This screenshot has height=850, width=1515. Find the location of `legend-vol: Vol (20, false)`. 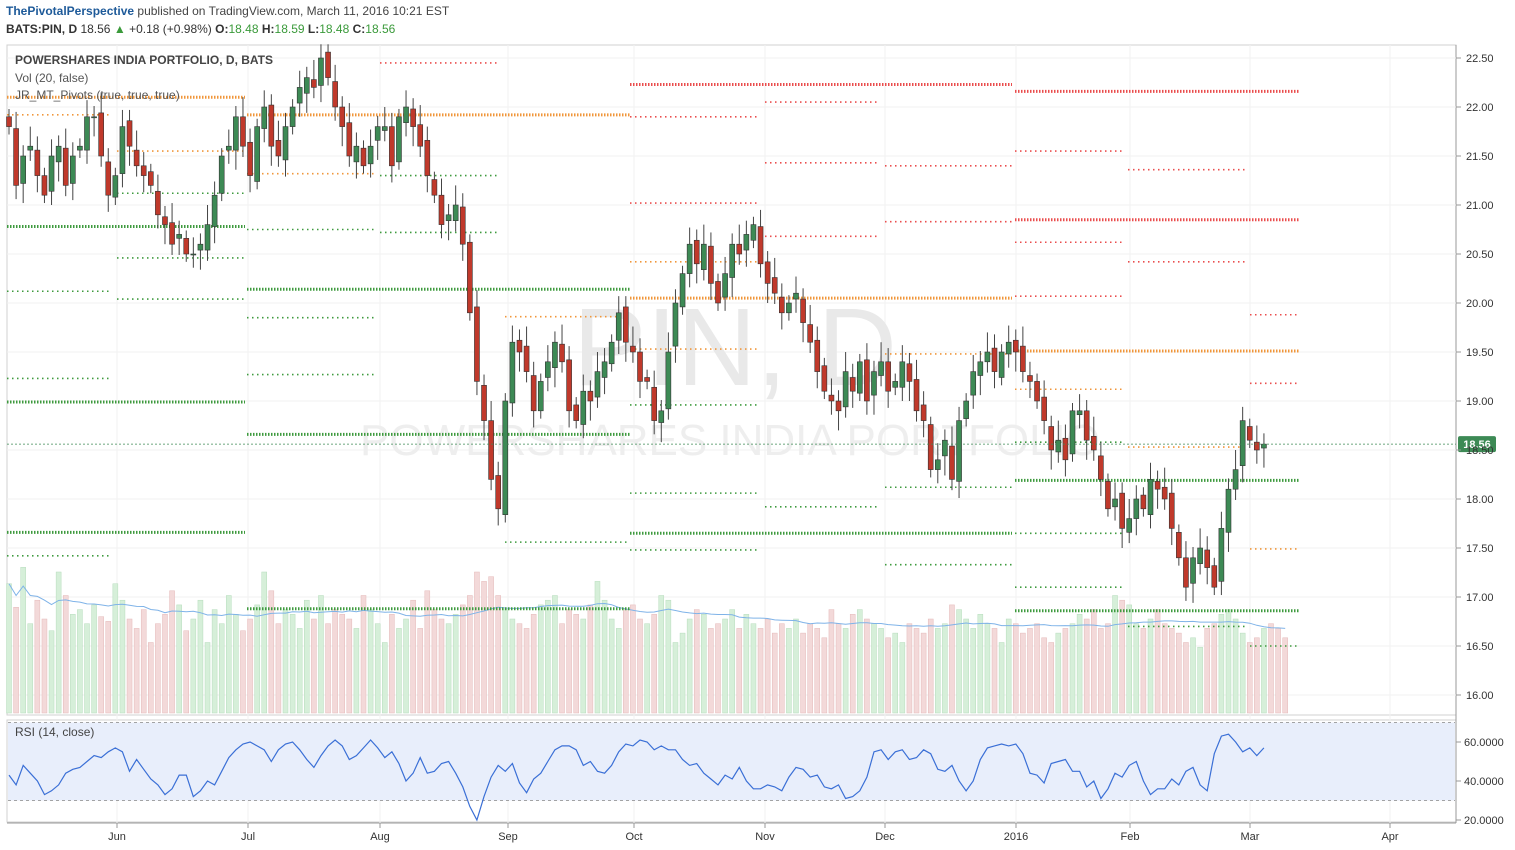

legend-vol: Vol (20, false) is located at coordinates (51, 78).